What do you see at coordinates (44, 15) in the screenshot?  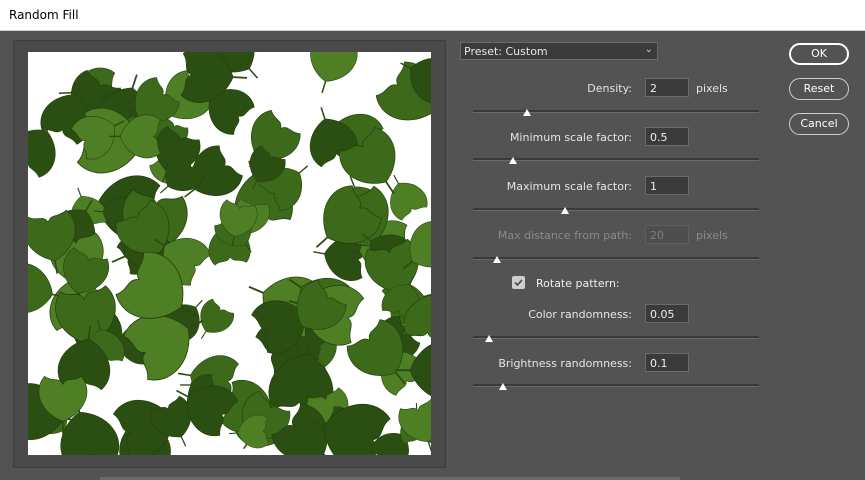 I see `window-title: Random Fill` at bounding box center [44, 15].